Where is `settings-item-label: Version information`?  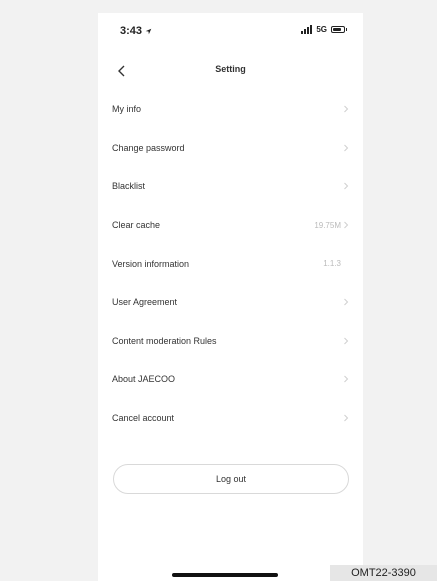 settings-item-label: Version information is located at coordinates (151, 263).